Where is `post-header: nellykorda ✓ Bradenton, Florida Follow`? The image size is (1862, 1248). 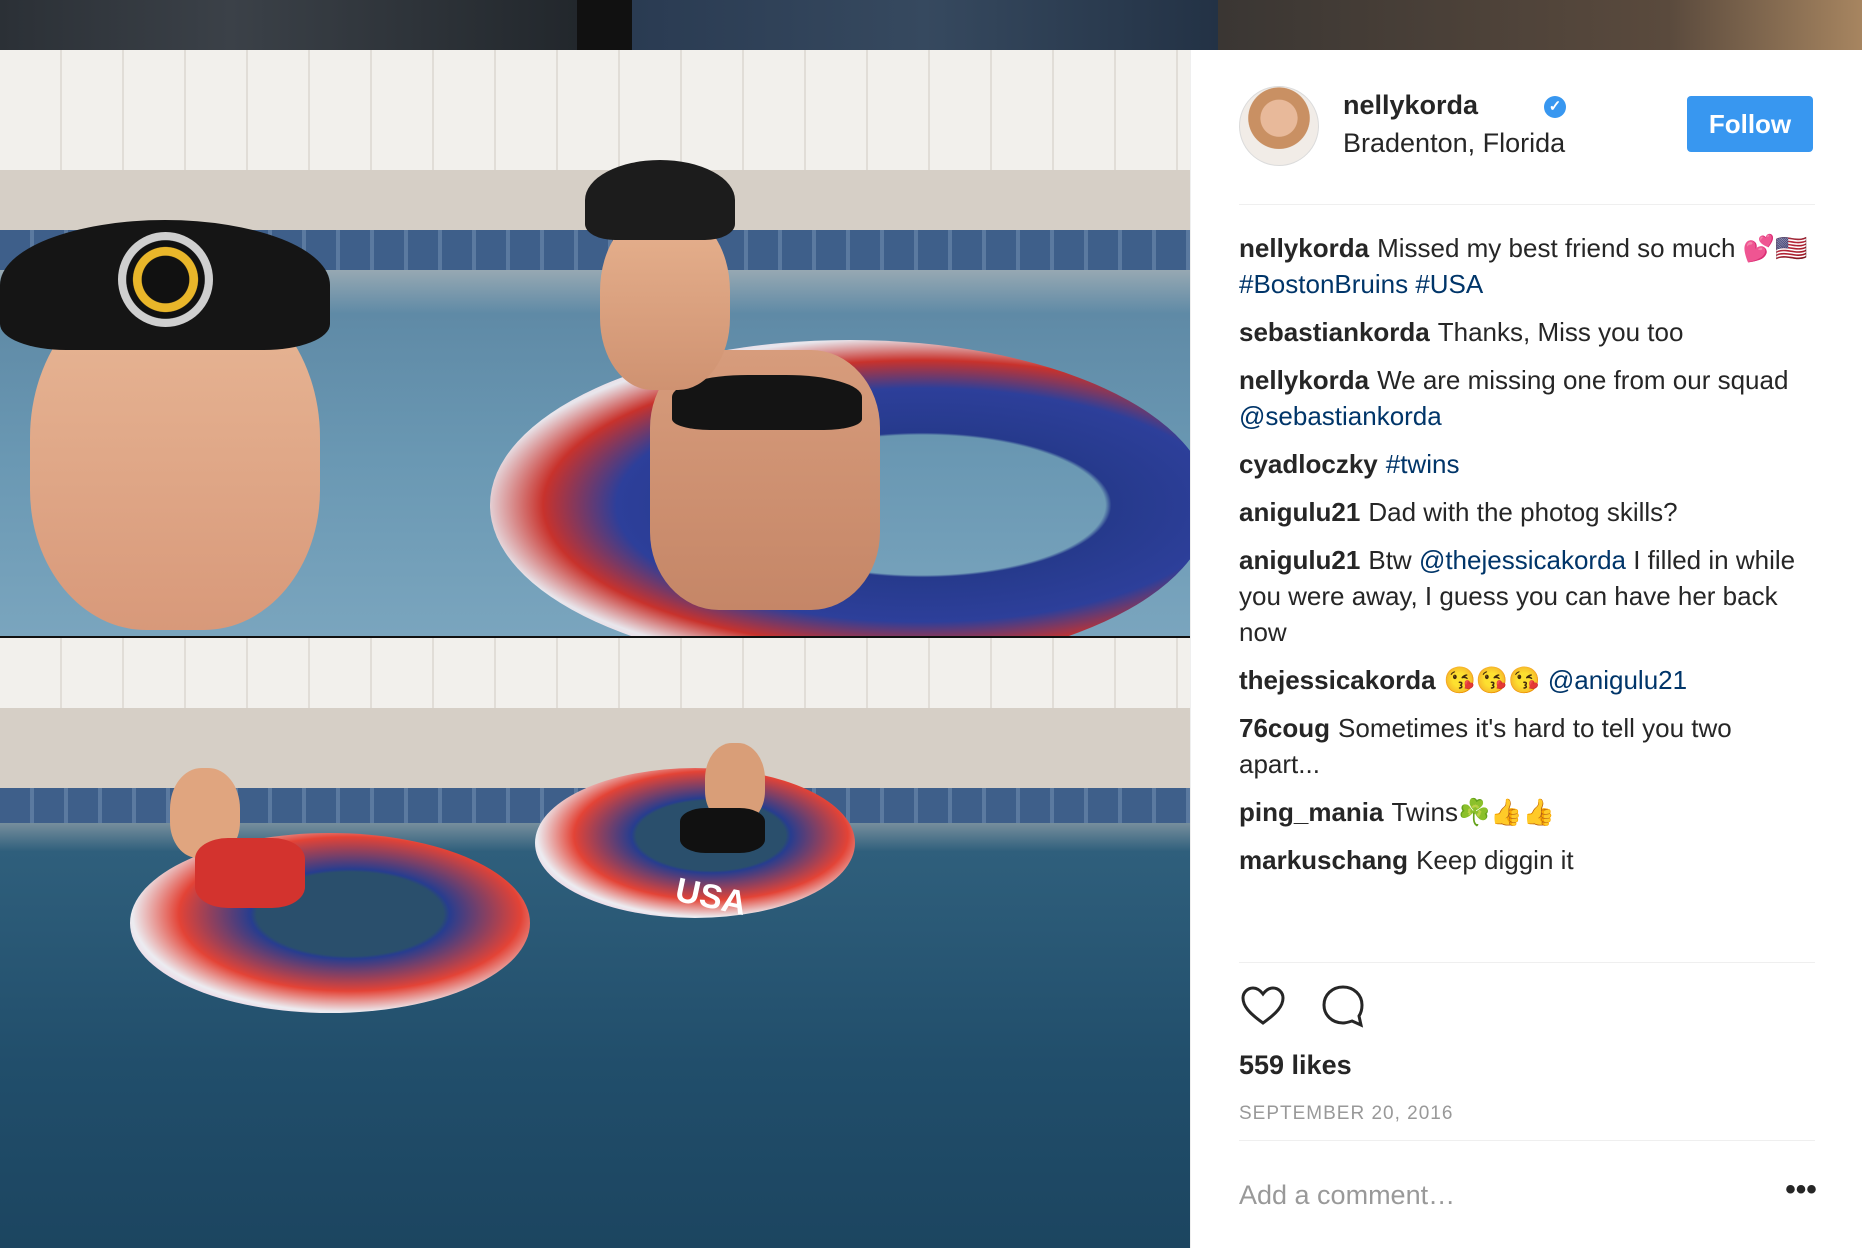 post-header: nellykorda ✓ Bradenton, Florida Follow is located at coordinates (1527, 136).